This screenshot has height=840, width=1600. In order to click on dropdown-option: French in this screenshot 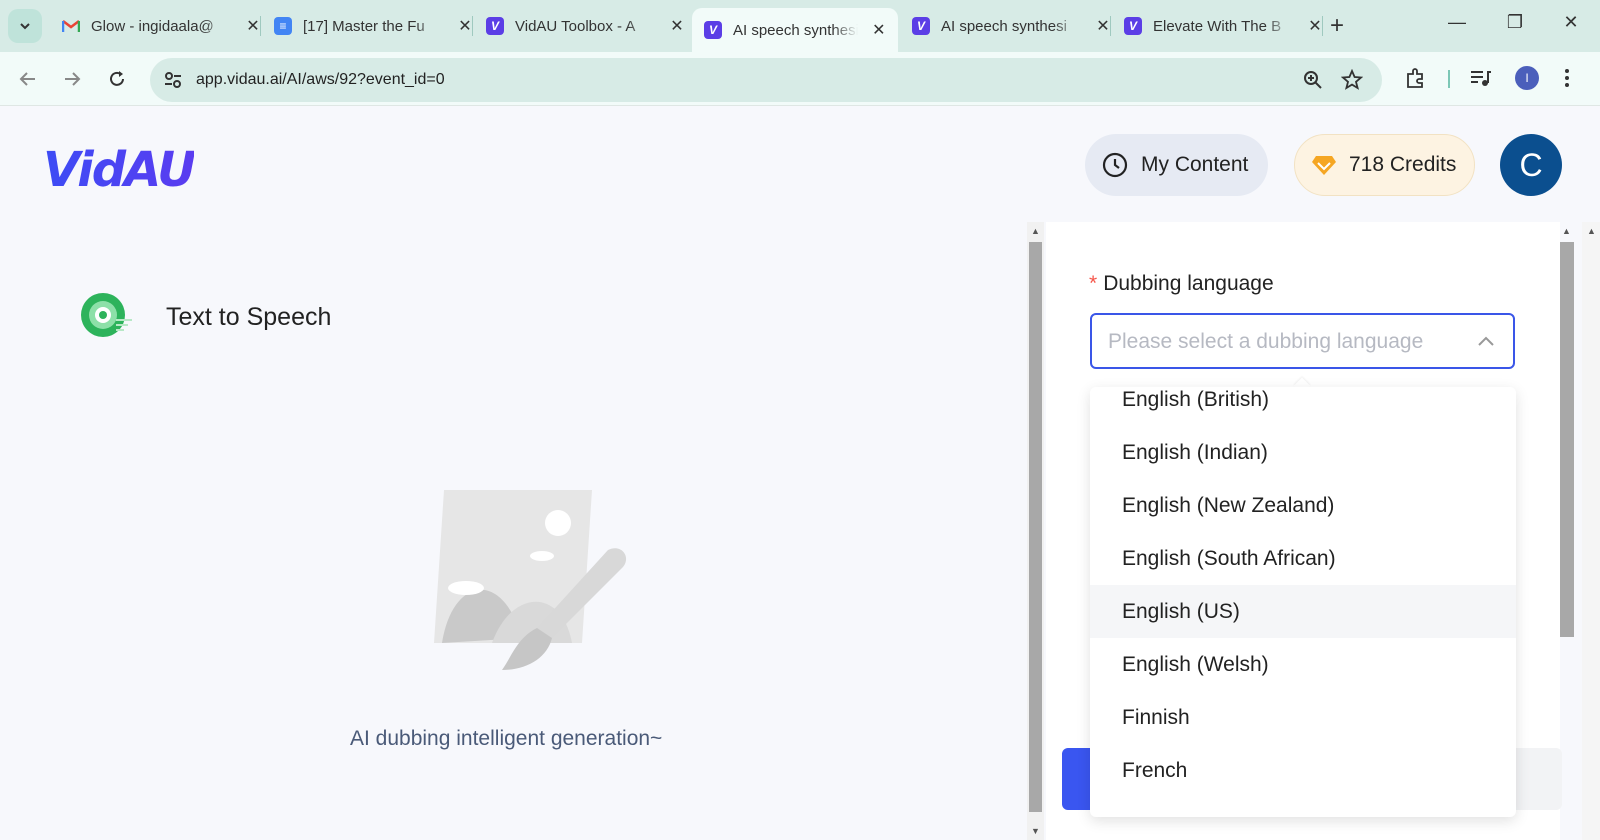, I will do `click(1303, 770)`.